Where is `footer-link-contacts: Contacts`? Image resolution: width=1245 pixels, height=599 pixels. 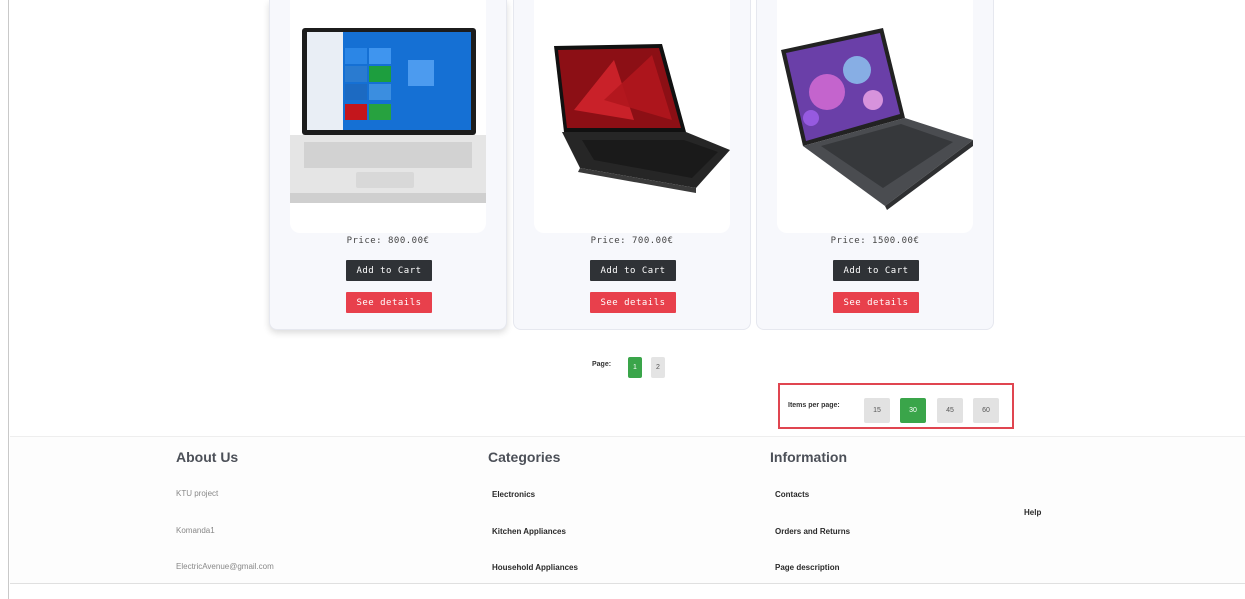
footer-link-contacts: Contacts is located at coordinates (792, 494).